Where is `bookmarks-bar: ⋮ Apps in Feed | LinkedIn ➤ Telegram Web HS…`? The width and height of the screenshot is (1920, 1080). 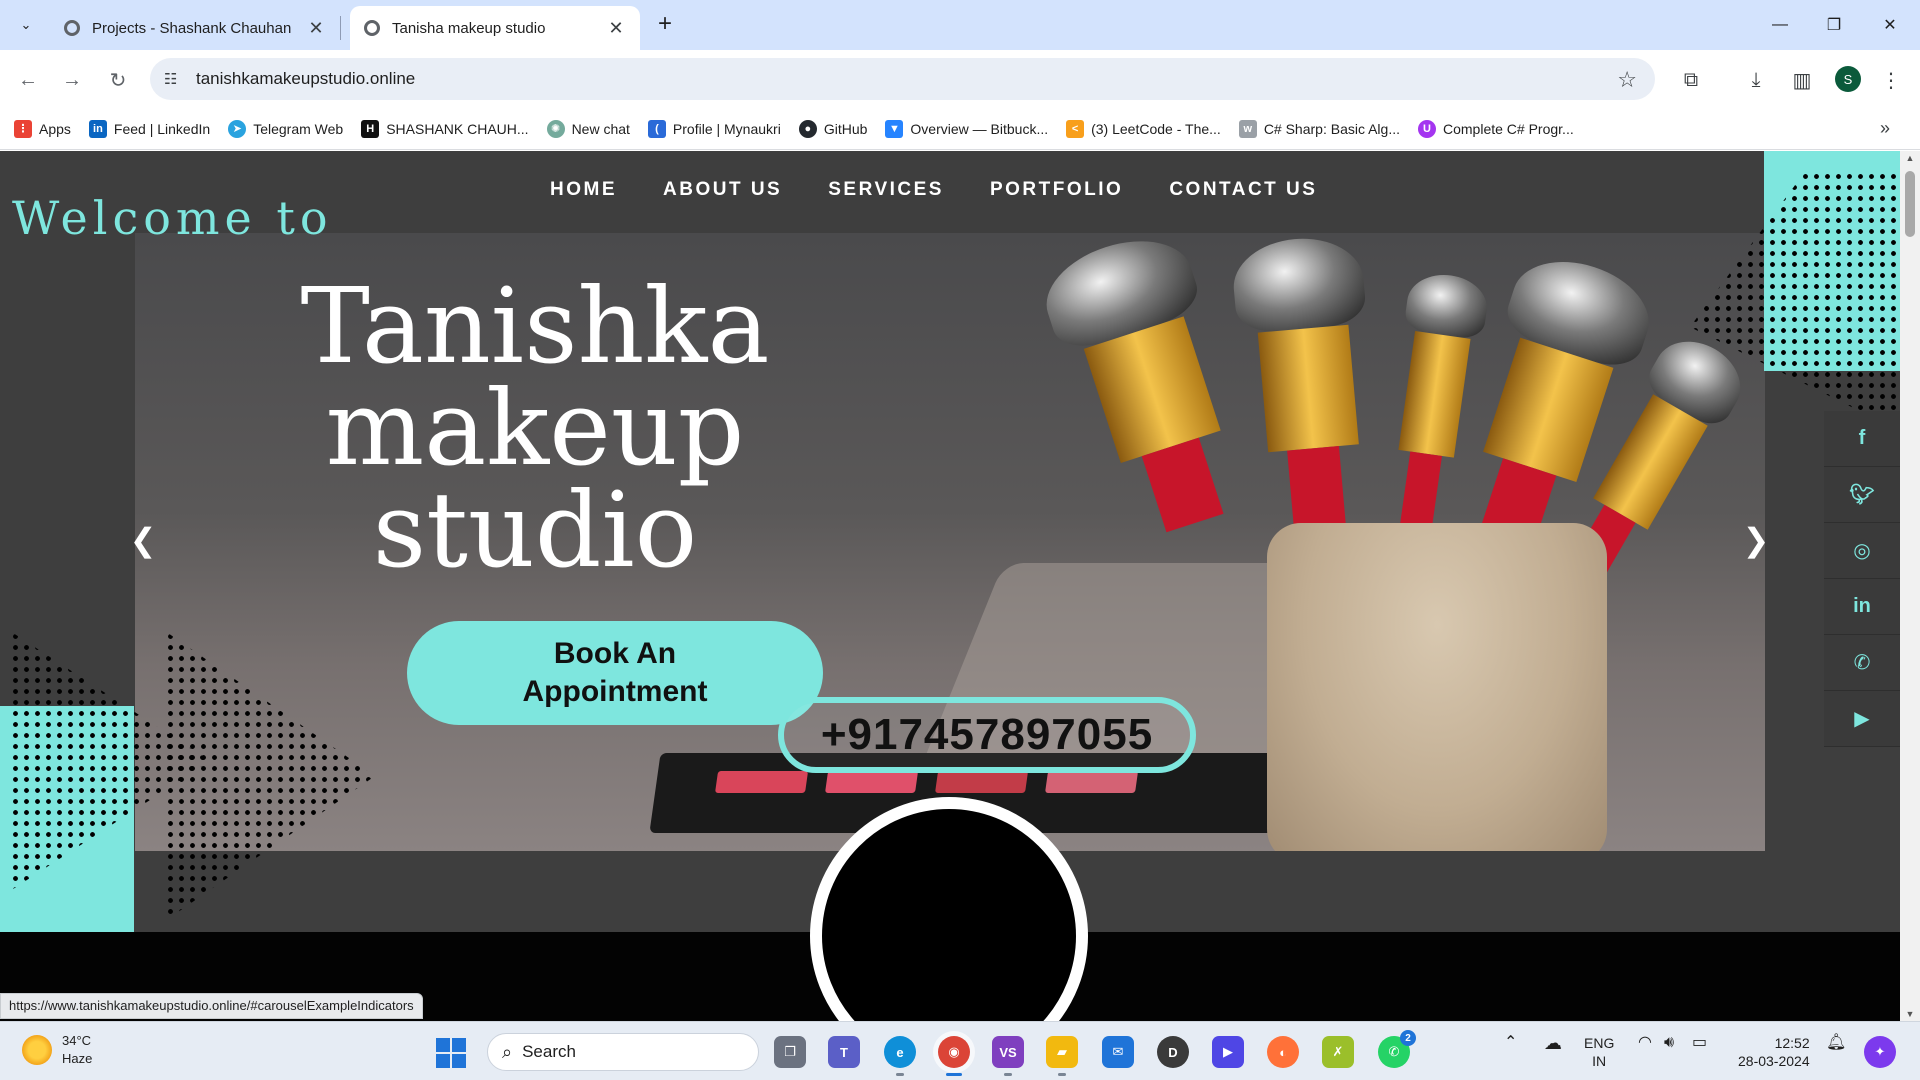
bookmarks-bar: ⋮ Apps in Feed | LinkedIn ➤ Telegram Web HS… is located at coordinates (960, 129).